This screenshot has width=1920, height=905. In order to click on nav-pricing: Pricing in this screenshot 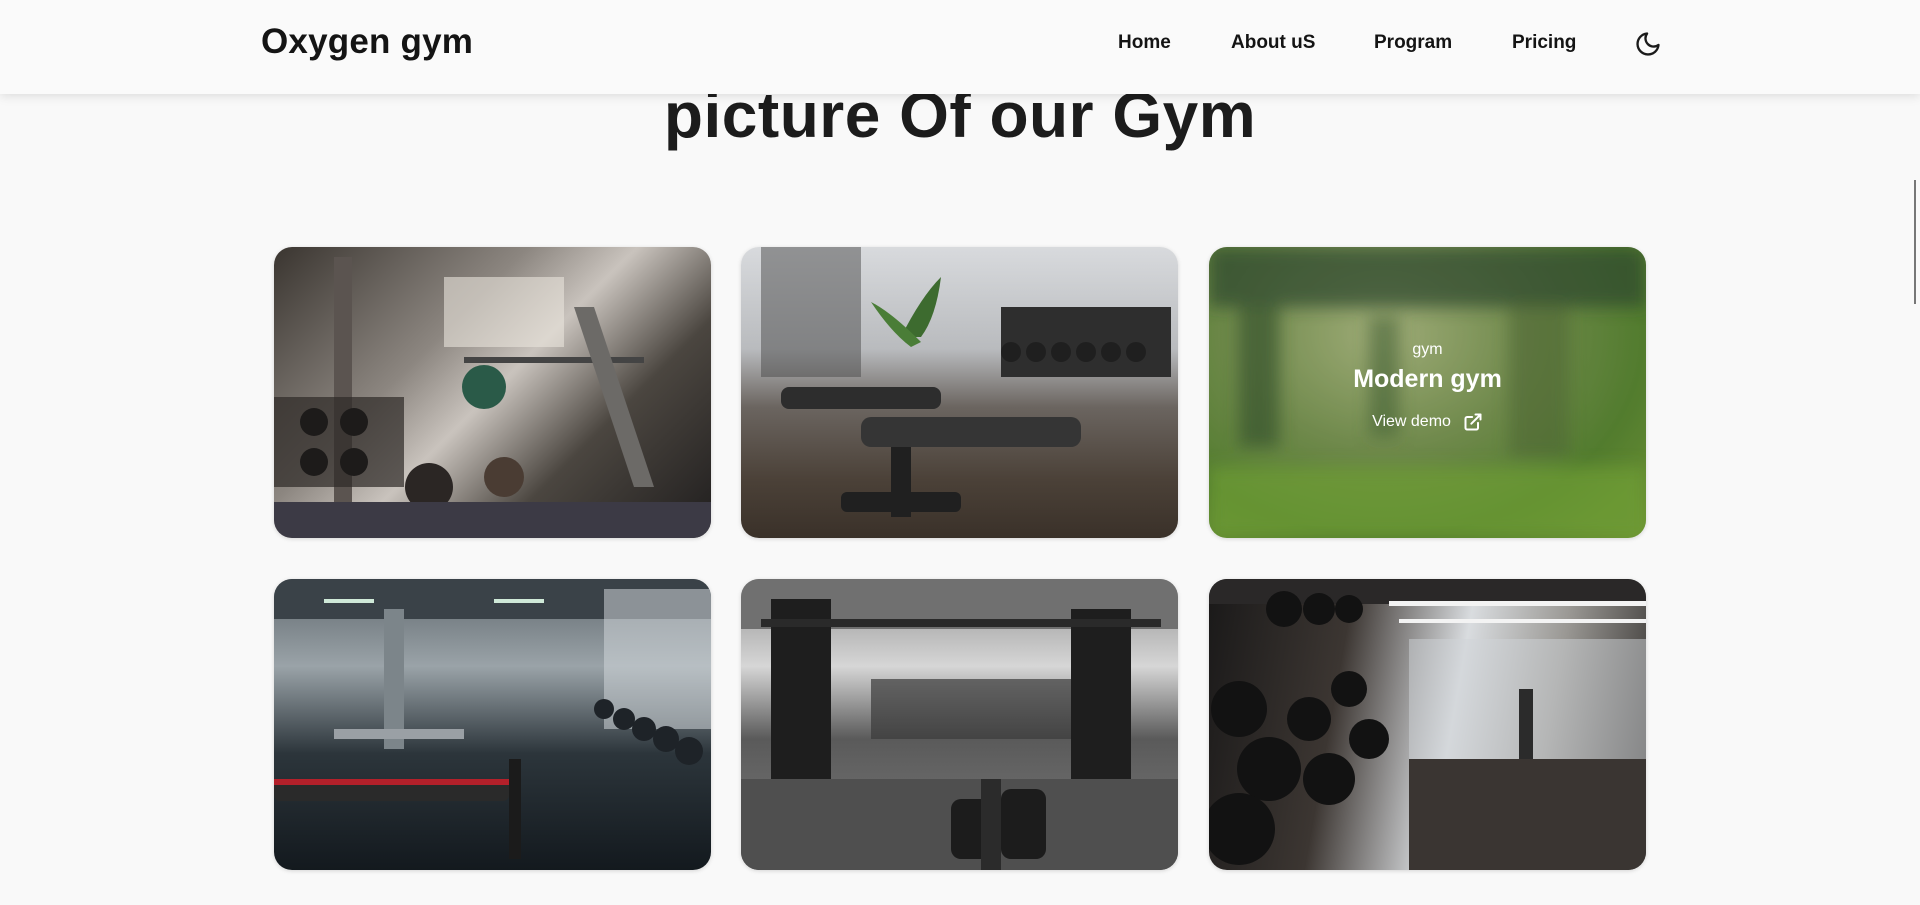, I will do `click(1544, 43)`.